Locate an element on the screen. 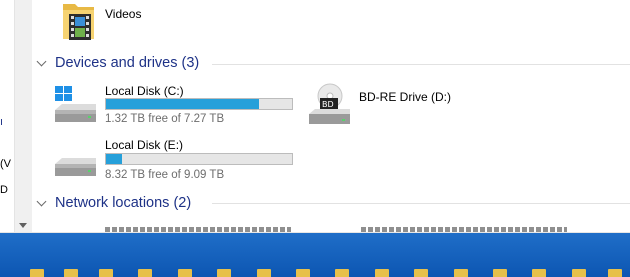  svg-text: BD is located at coordinates (328, 104).